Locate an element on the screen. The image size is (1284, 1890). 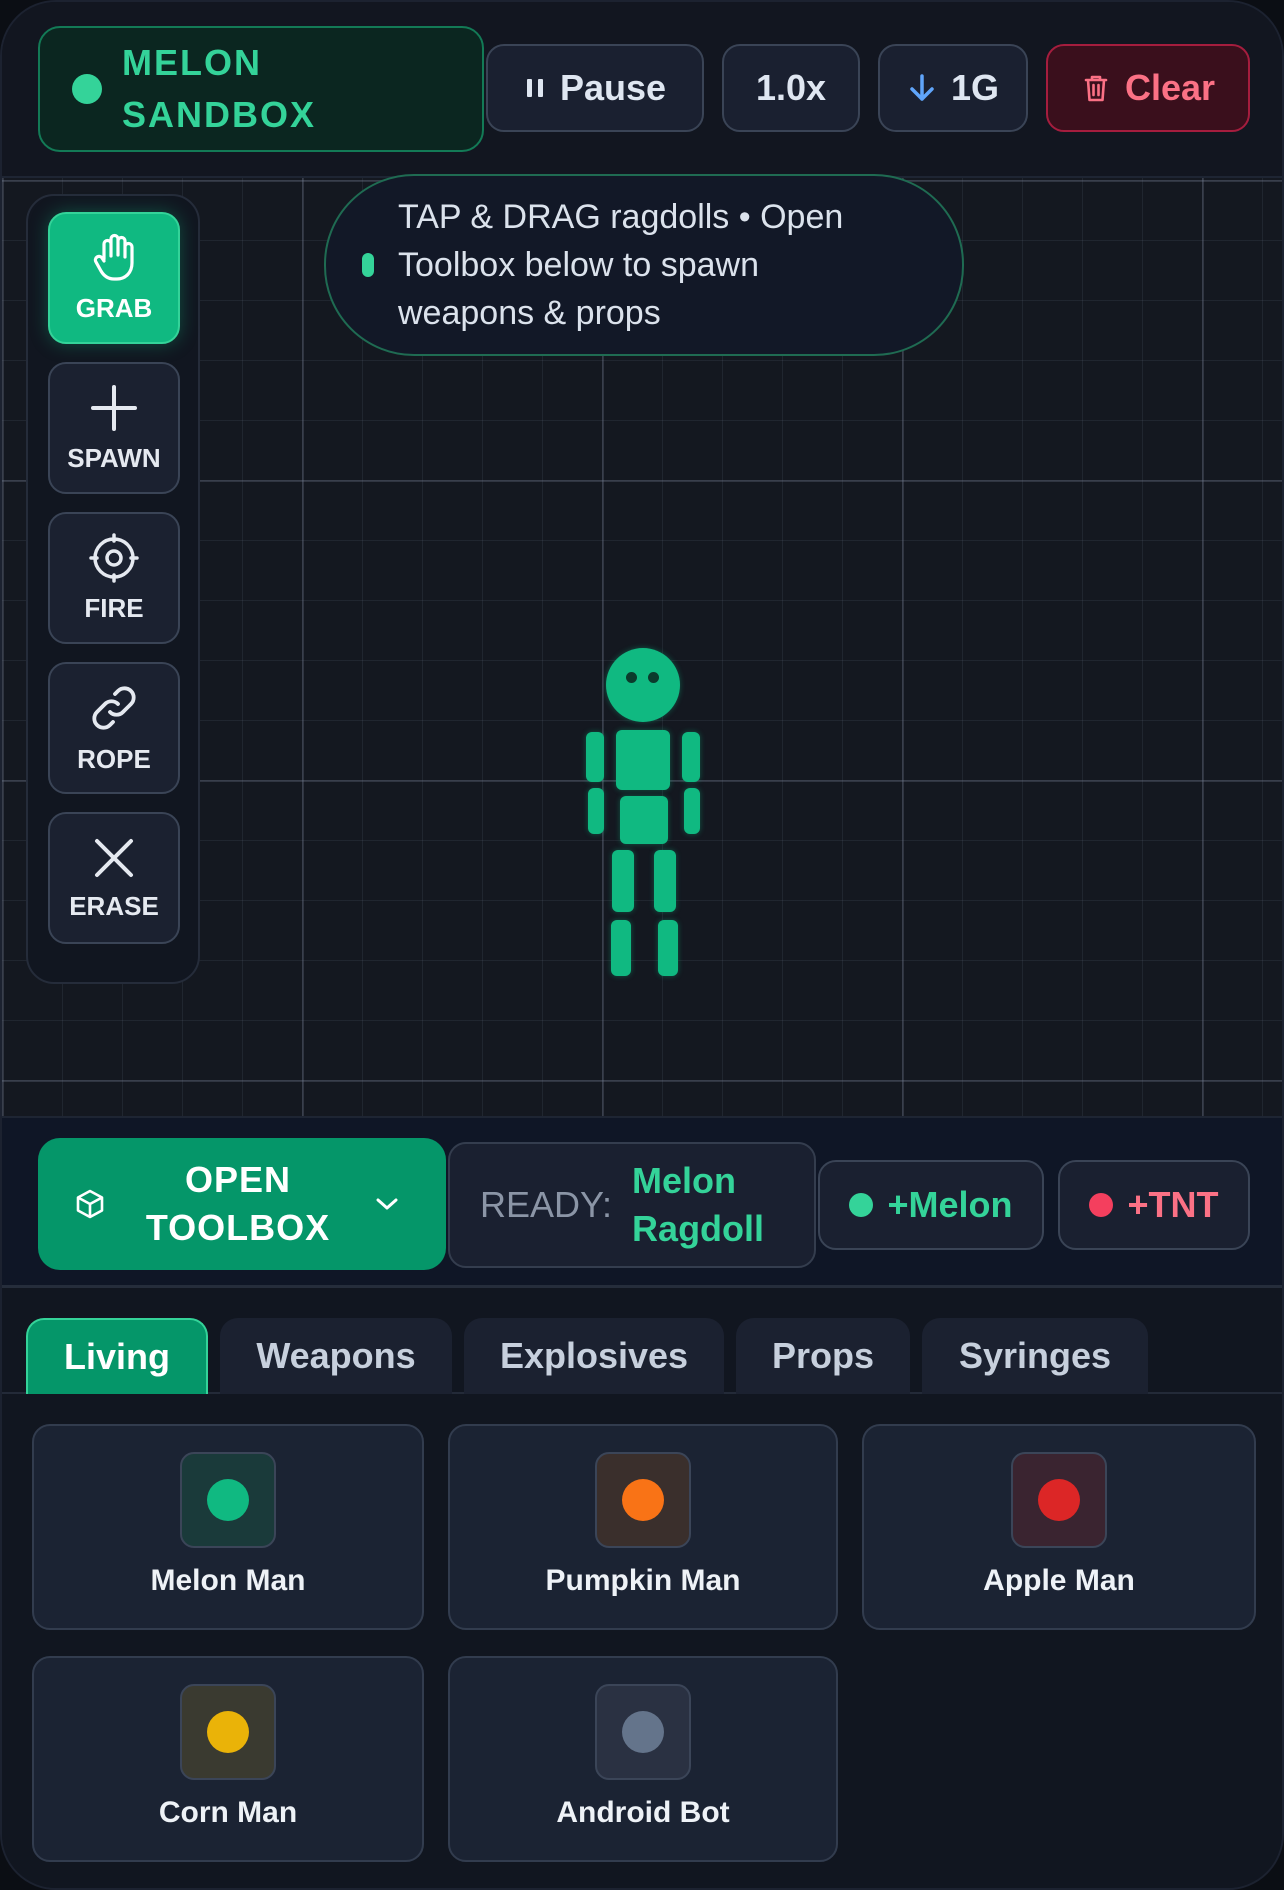
tool-fire: FIRE is located at coordinates (114, 578).